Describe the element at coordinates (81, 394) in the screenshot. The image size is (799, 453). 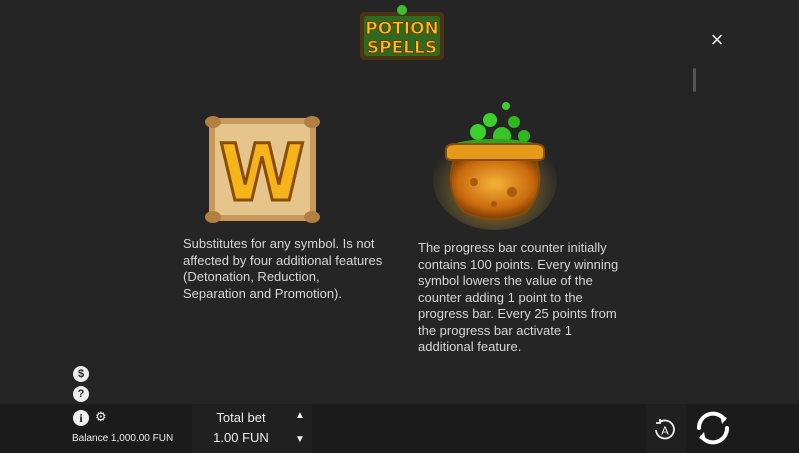
I see `help-icon: ?` at that location.